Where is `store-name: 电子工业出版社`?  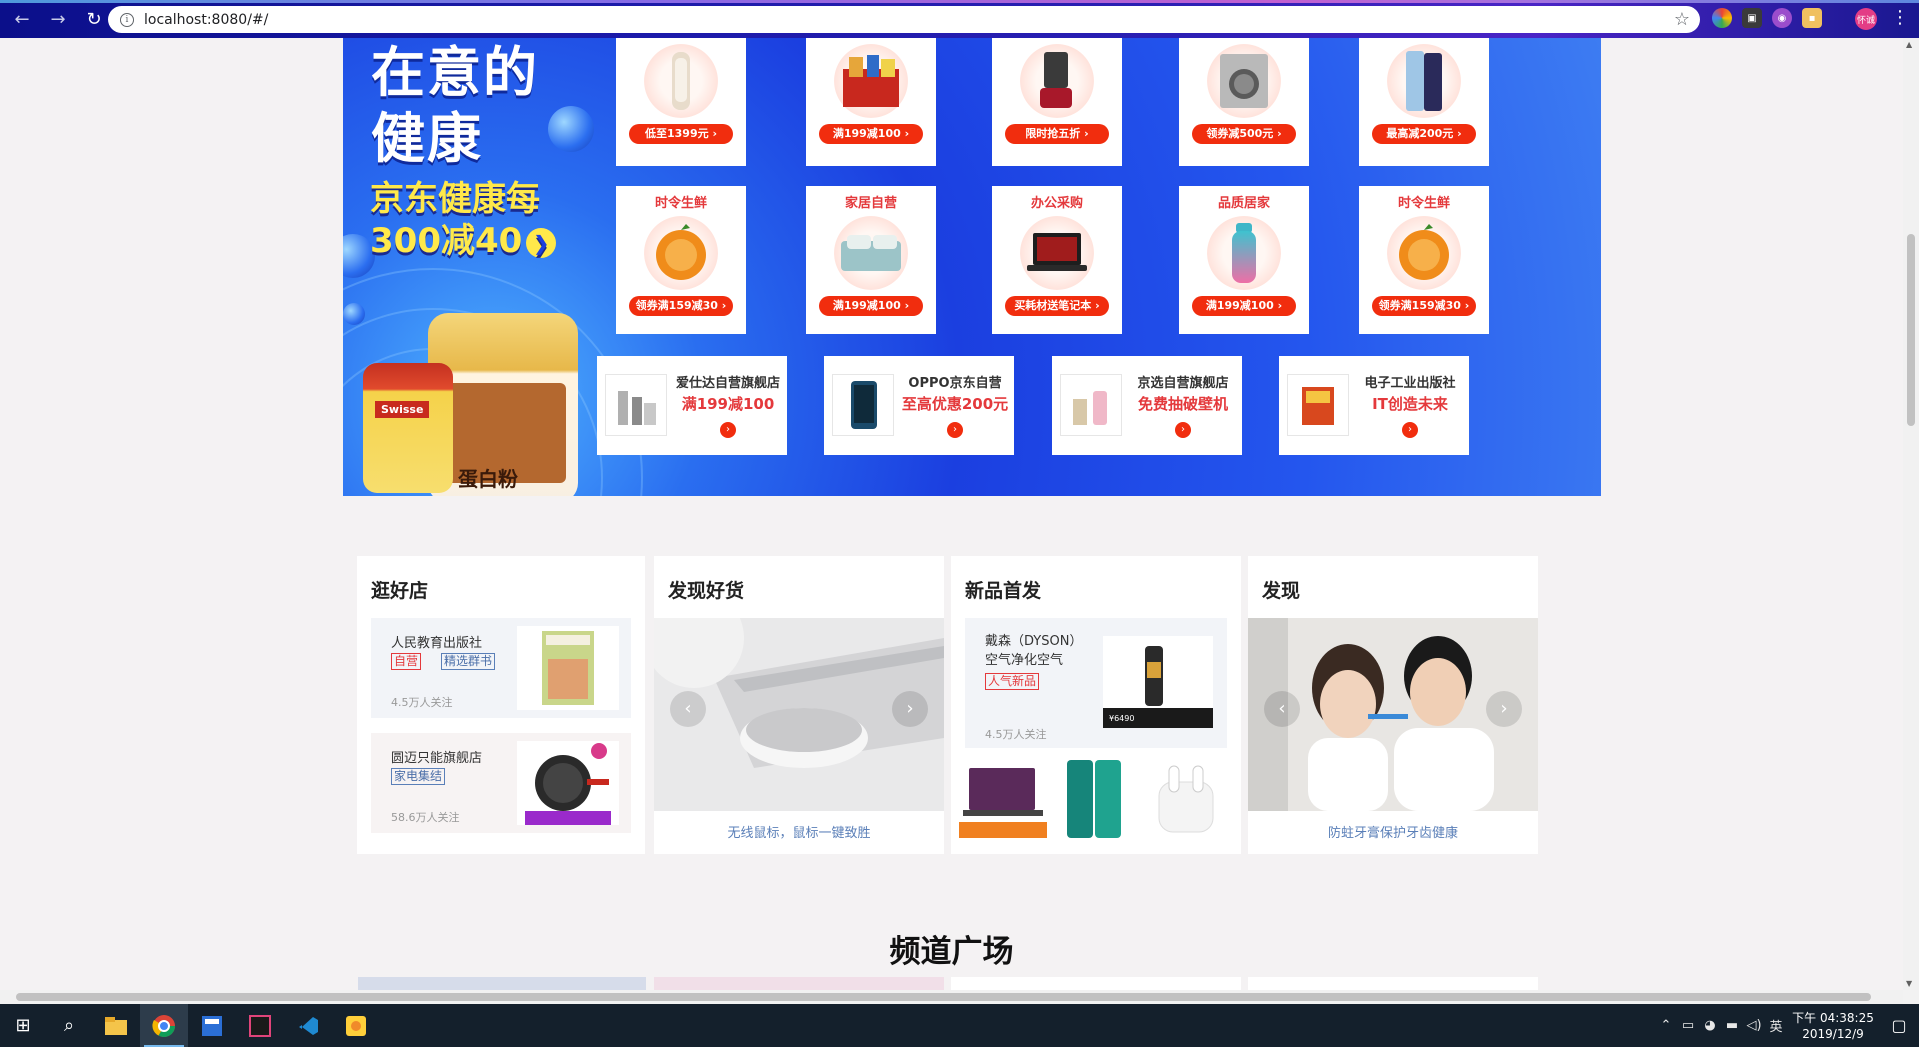
store-name: 电子工业出版社 is located at coordinates (1410, 383).